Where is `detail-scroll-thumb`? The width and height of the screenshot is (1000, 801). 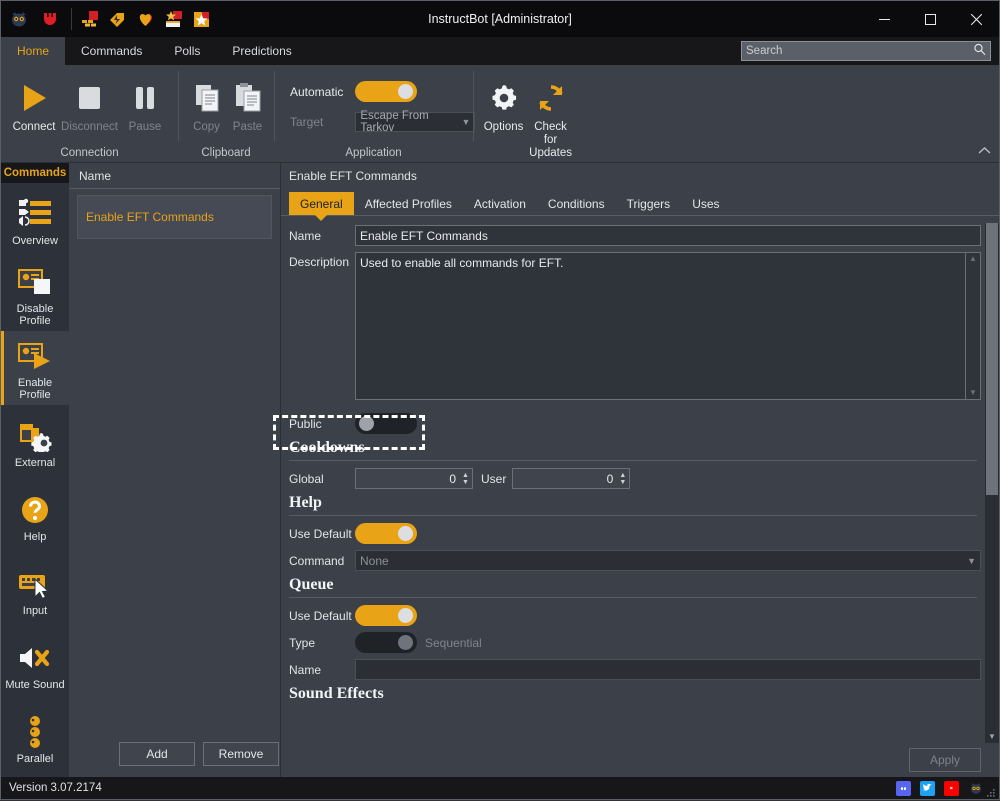 detail-scroll-thumb is located at coordinates (992, 359).